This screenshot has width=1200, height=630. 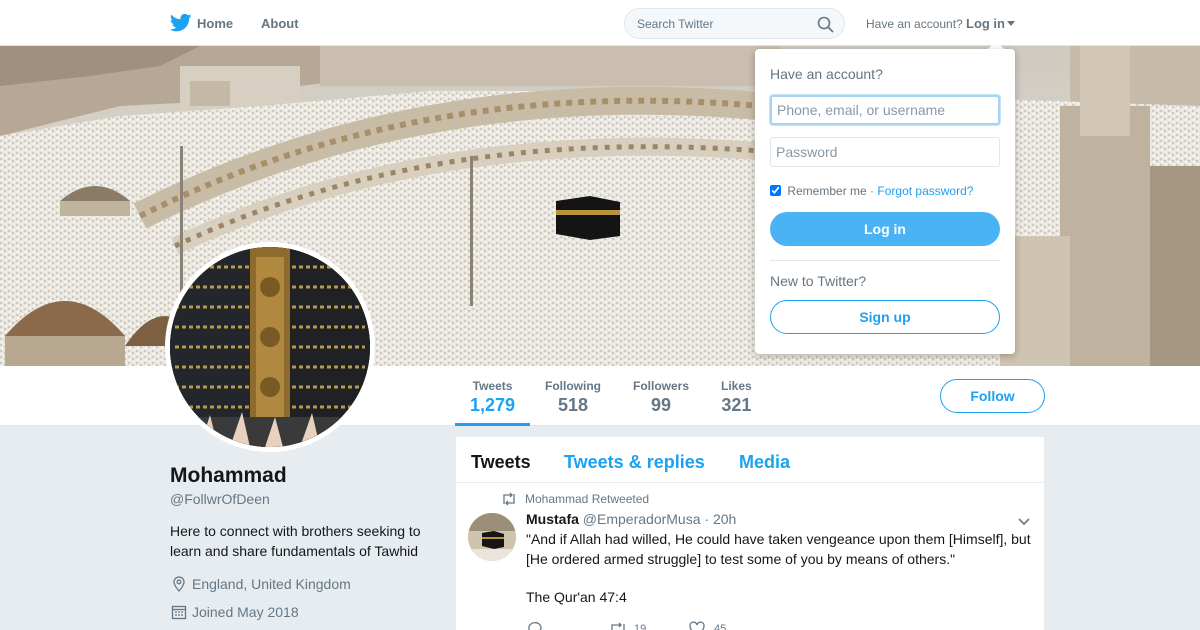 I want to click on retweet-count: 19, so click(x=640, y=626).